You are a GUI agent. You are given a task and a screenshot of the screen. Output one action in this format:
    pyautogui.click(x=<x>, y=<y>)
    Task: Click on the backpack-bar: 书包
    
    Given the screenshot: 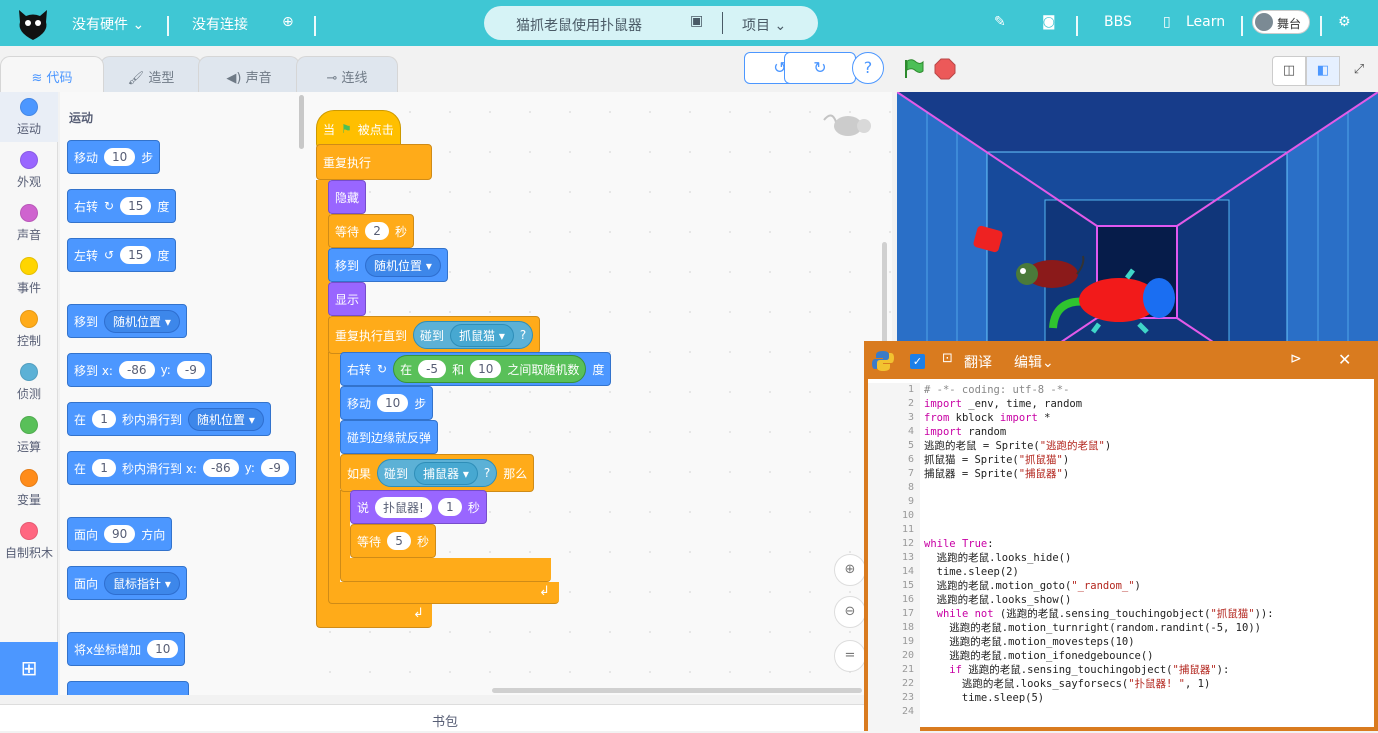 What is the action you would take?
    pyautogui.click(x=432, y=717)
    